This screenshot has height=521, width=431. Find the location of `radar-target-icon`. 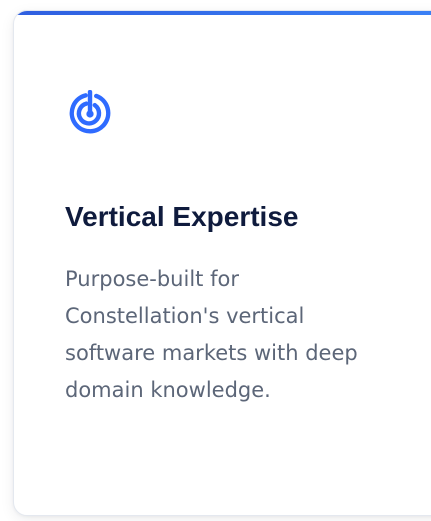

radar-target-icon is located at coordinates (90, 113).